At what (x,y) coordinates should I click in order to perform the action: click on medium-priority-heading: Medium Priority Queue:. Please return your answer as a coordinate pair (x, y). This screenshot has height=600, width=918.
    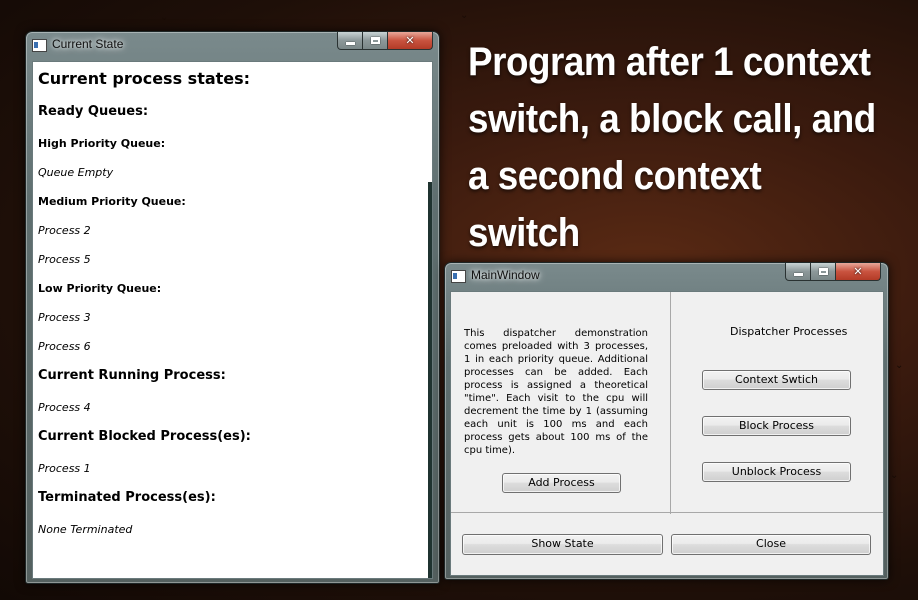
    Looking at the image, I should click on (112, 201).